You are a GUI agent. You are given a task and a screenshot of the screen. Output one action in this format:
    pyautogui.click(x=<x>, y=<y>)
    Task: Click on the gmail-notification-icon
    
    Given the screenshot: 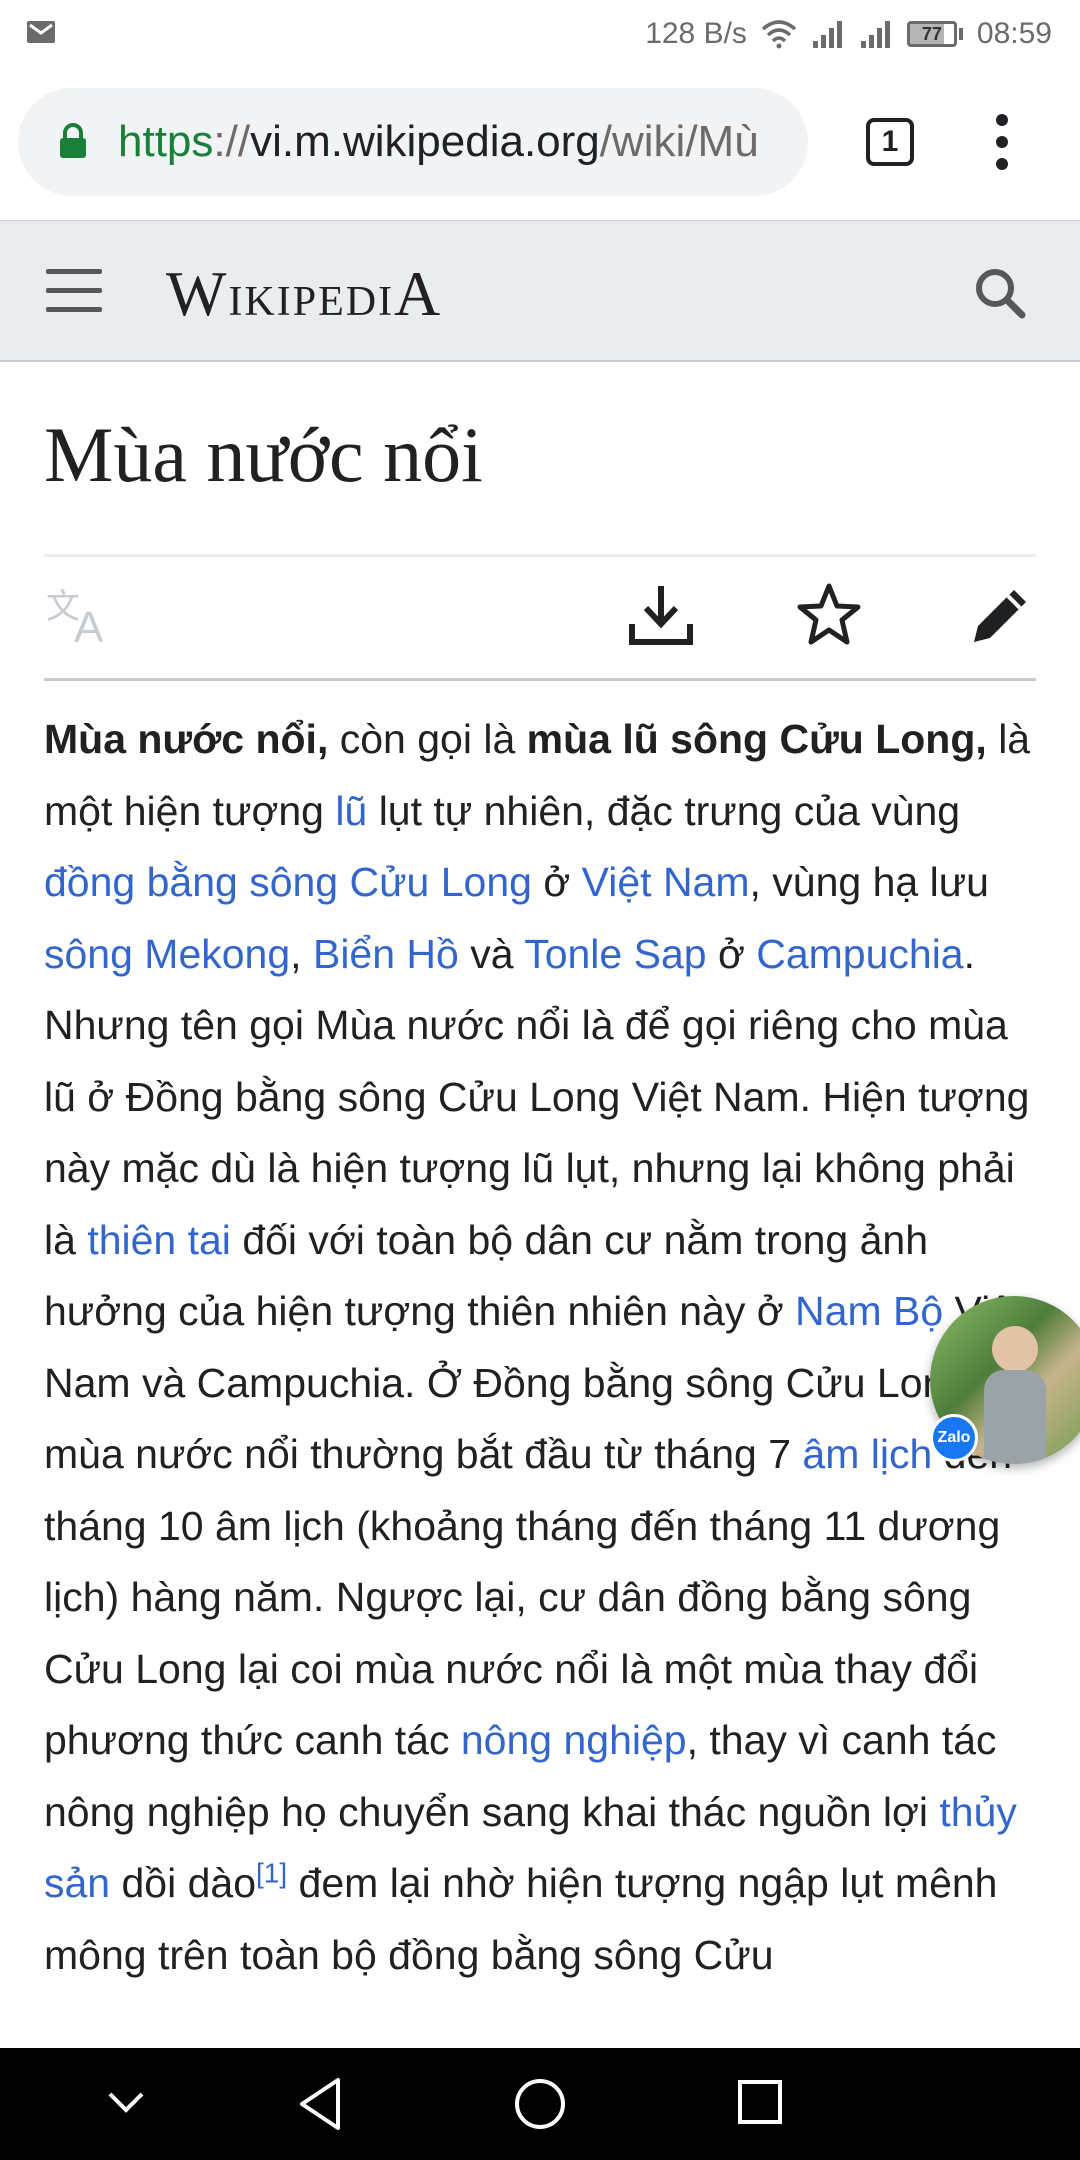 What is the action you would take?
    pyautogui.click(x=41, y=32)
    